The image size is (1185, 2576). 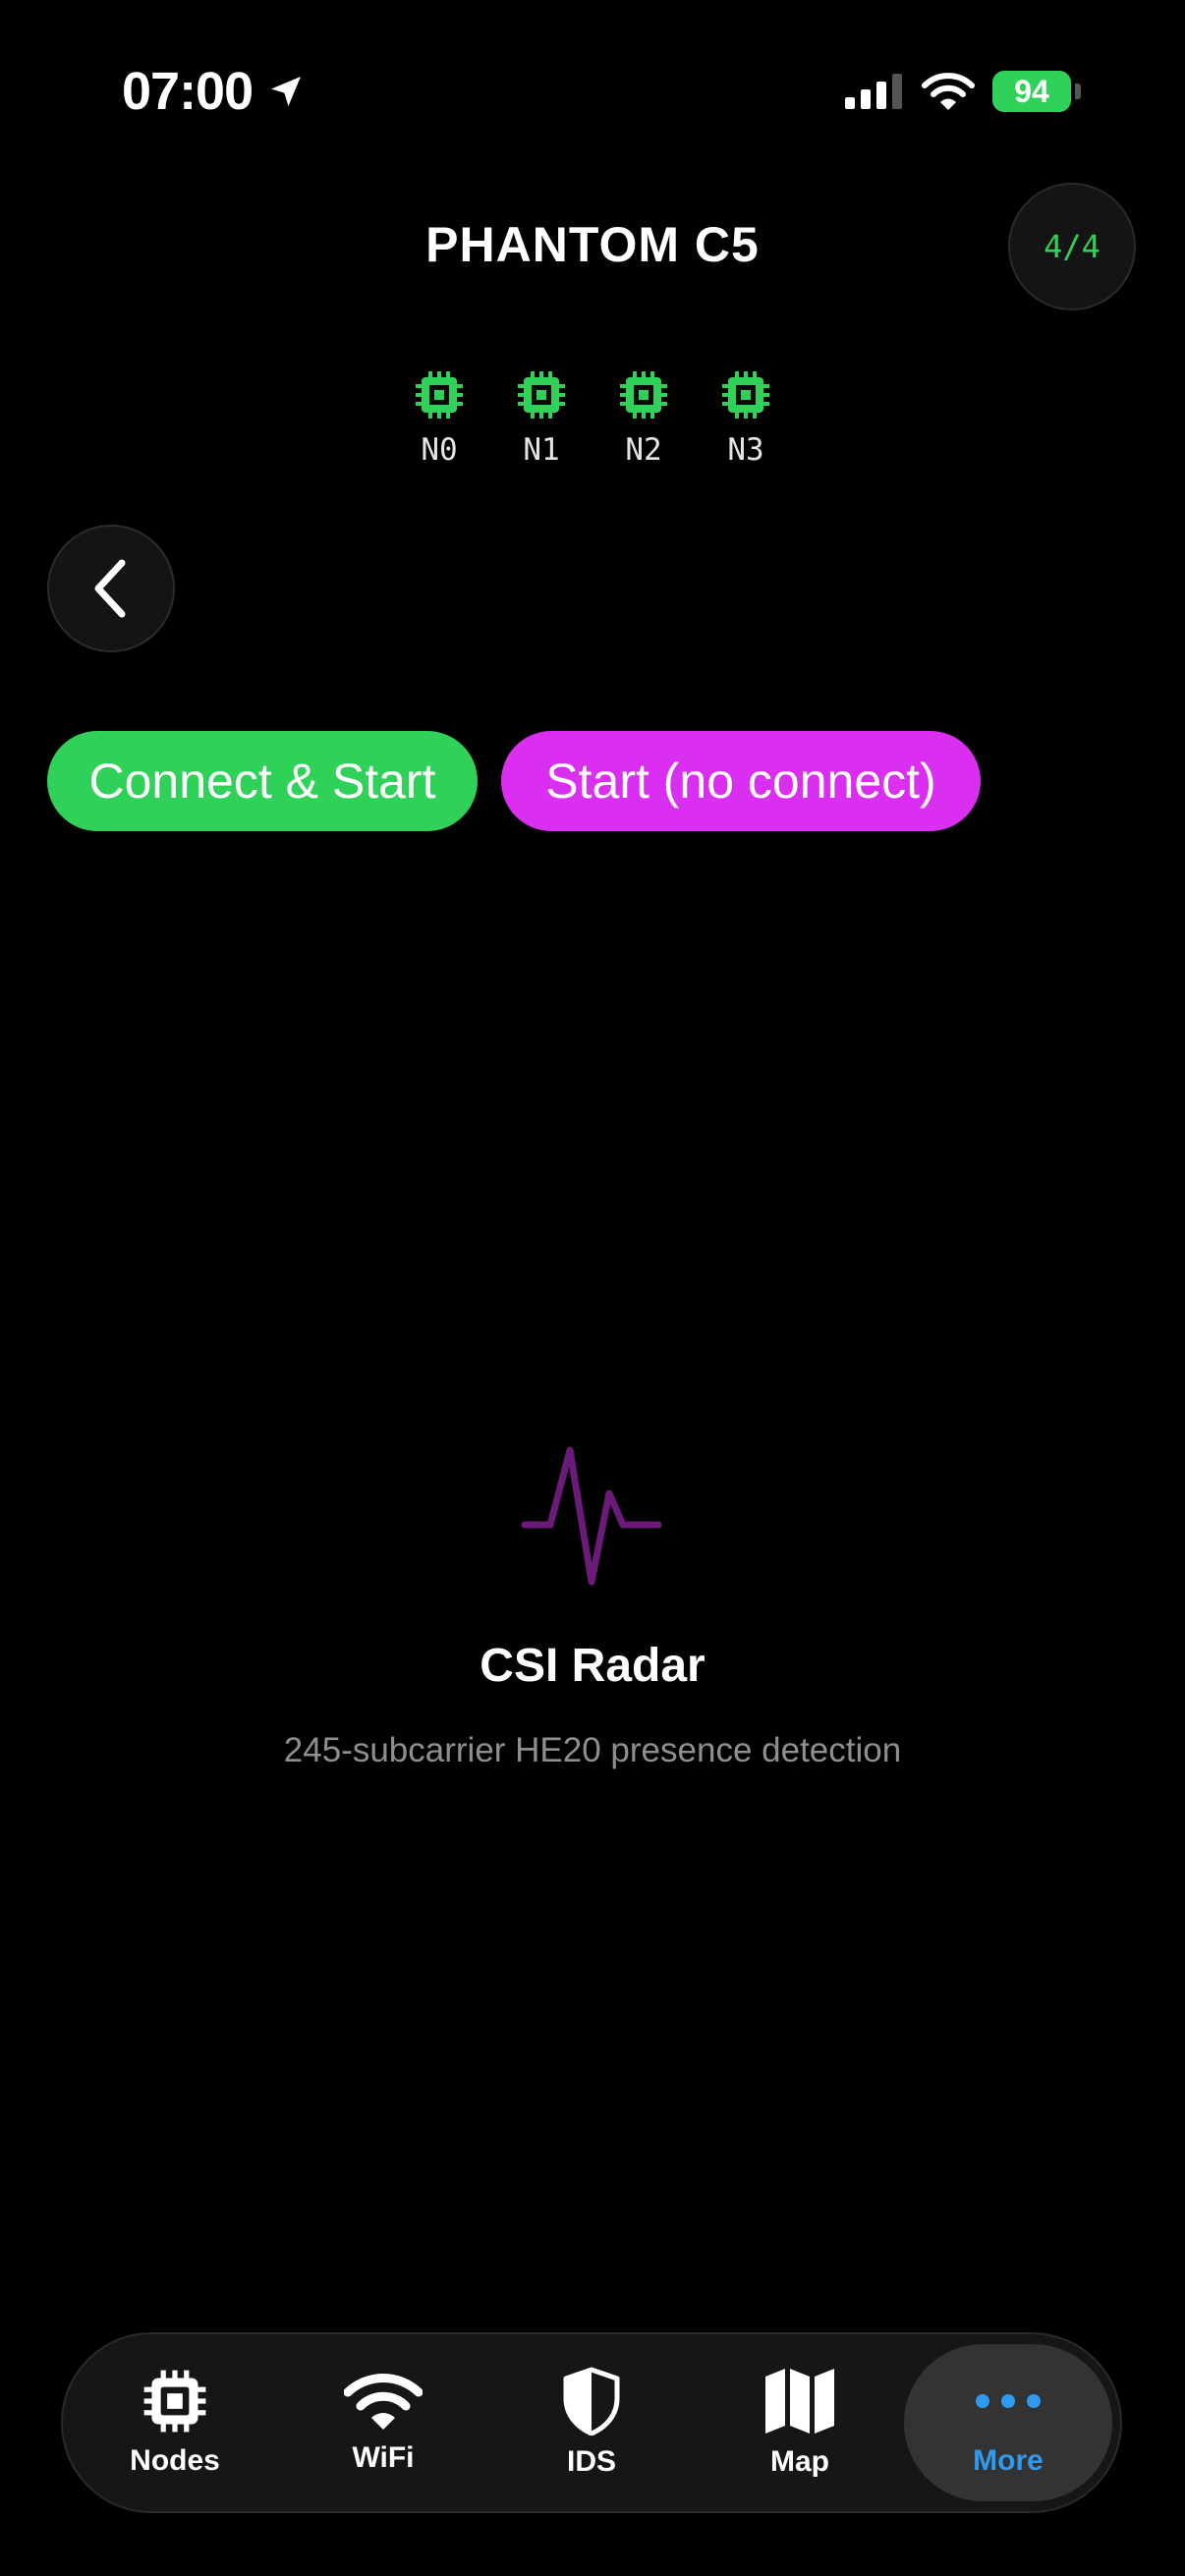 What do you see at coordinates (1009, 2401) in the screenshot?
I see `ellipsis-icon` at bounding box center [1009, 2401].